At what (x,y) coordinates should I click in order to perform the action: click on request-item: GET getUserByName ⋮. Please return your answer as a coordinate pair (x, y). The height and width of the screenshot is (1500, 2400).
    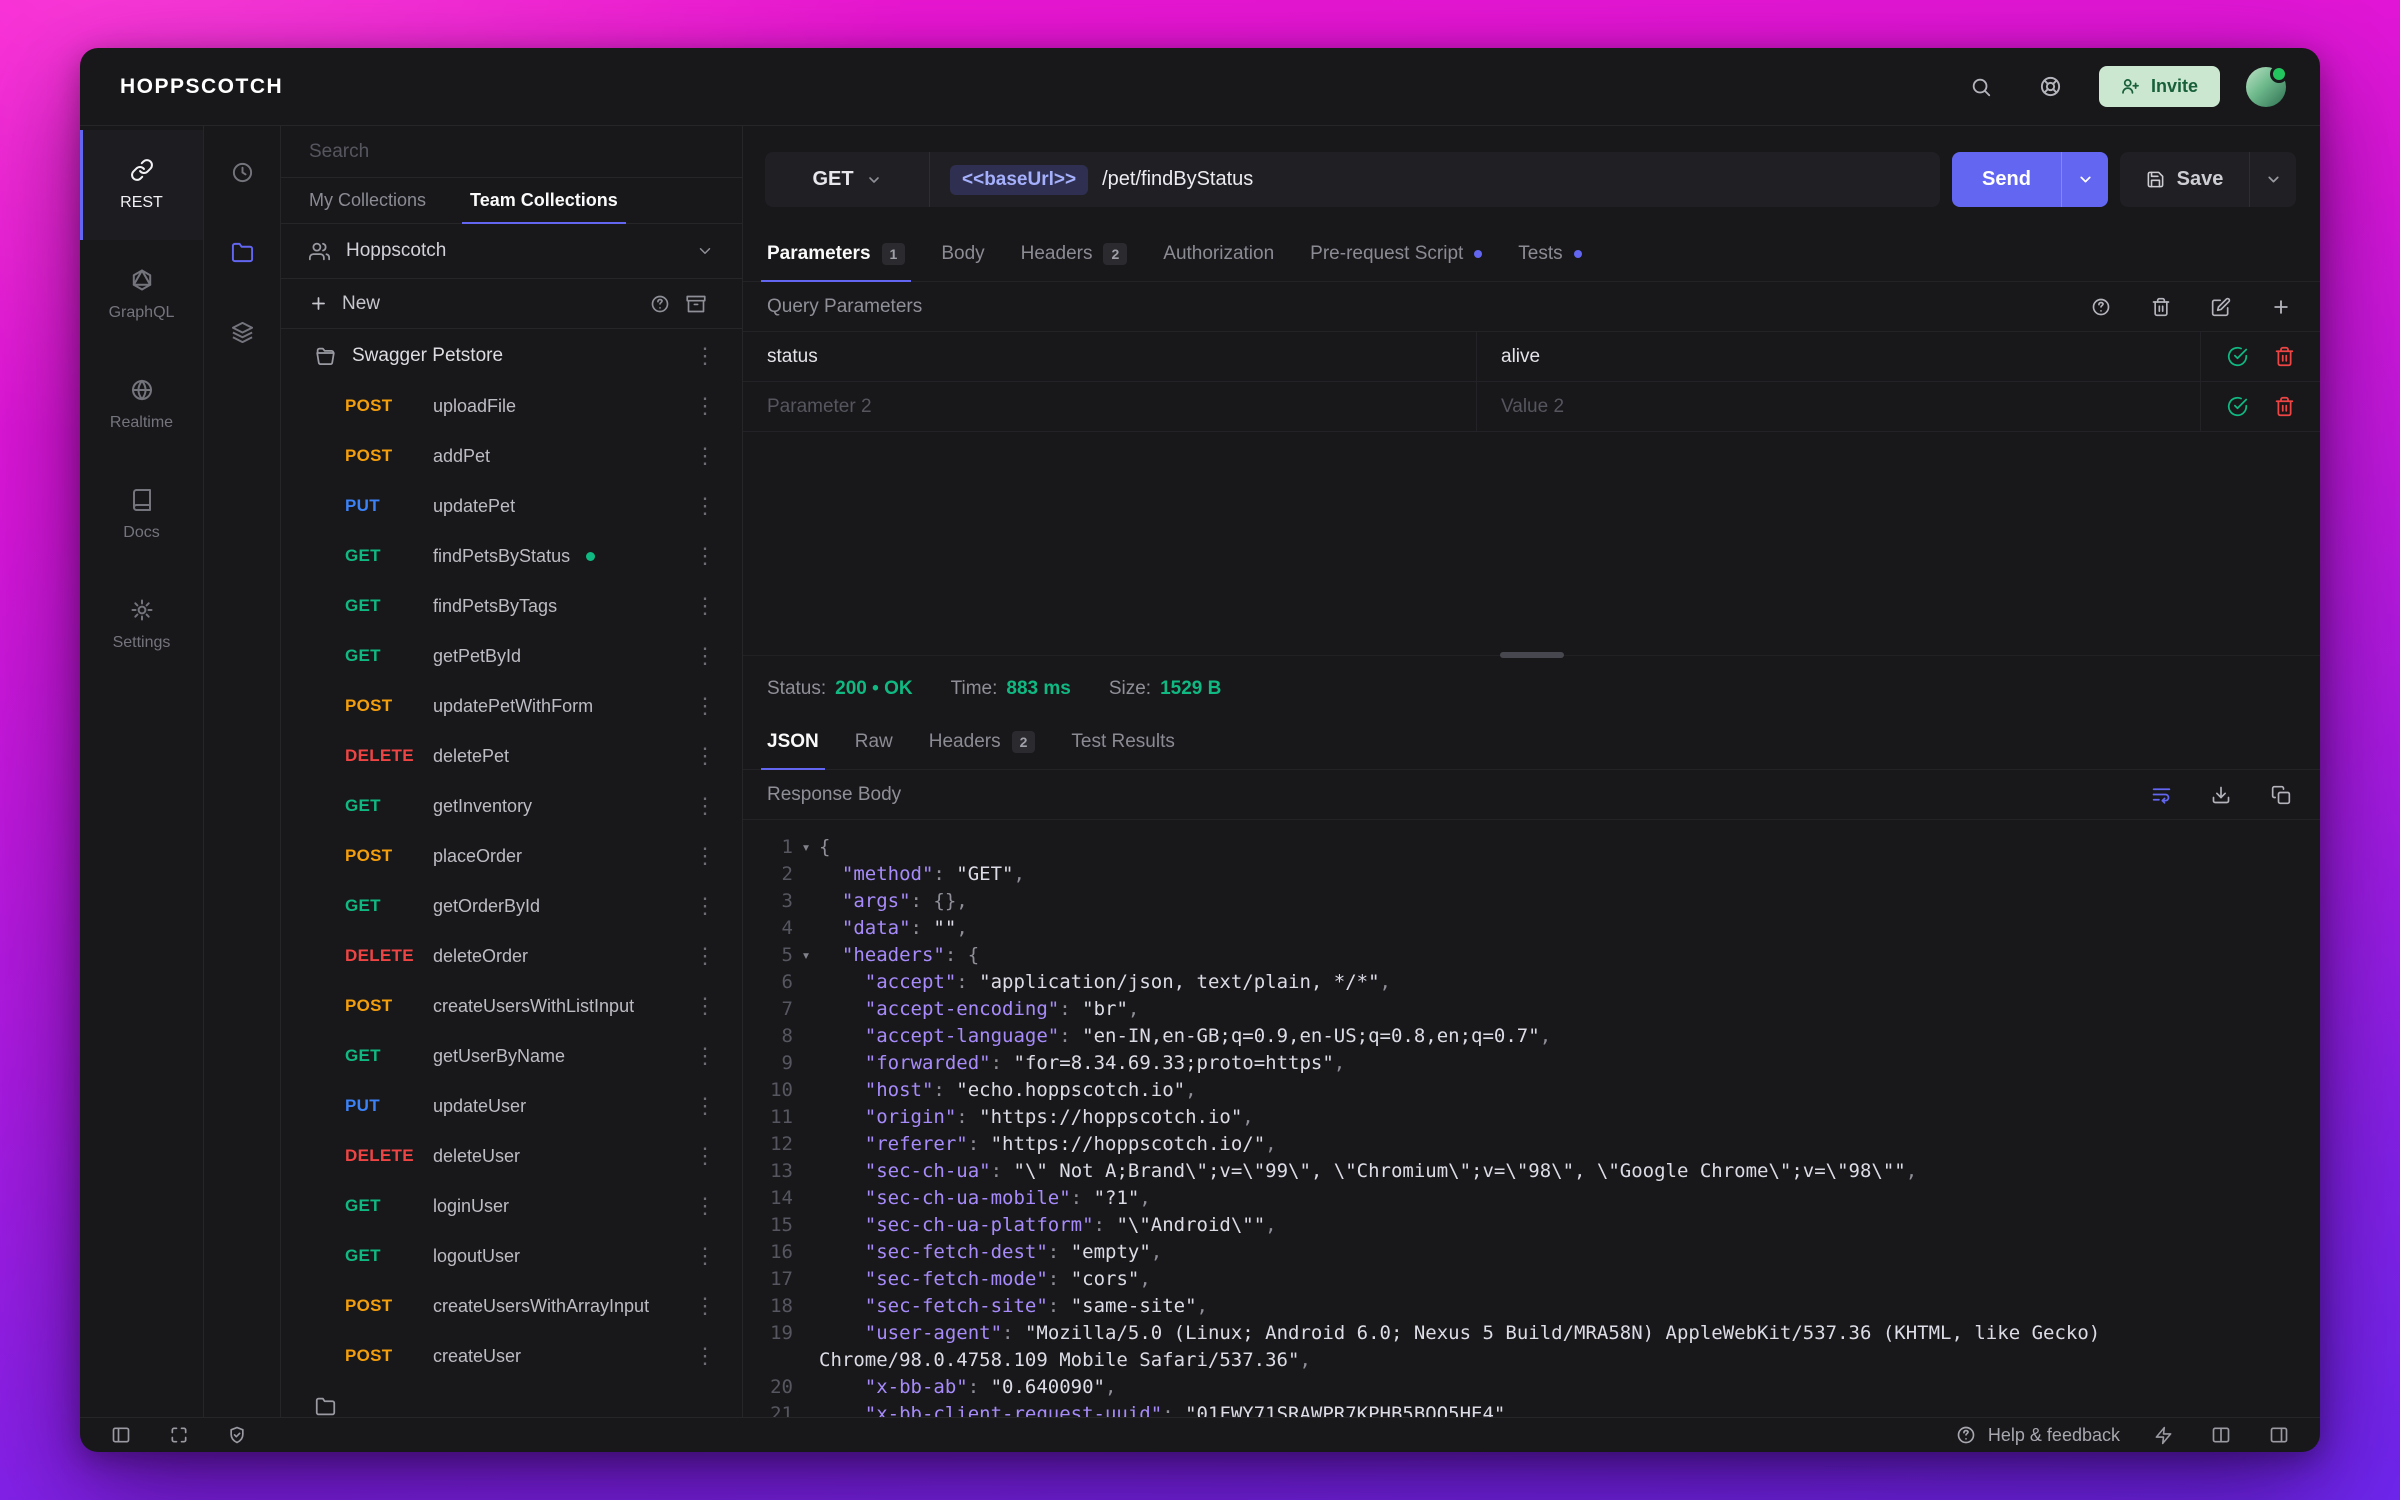
    Looking at the image, I should click on (511, 1056).